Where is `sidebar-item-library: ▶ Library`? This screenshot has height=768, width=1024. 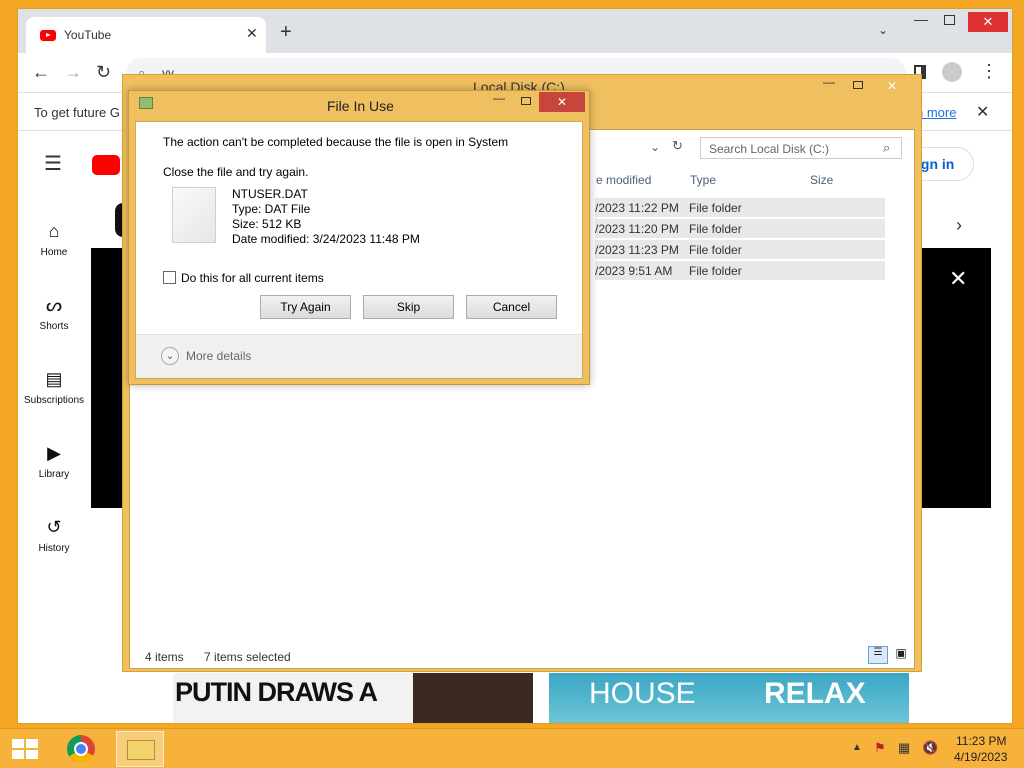
sidebar-item-library: ▶ Library is located at coordinates (54, 461).